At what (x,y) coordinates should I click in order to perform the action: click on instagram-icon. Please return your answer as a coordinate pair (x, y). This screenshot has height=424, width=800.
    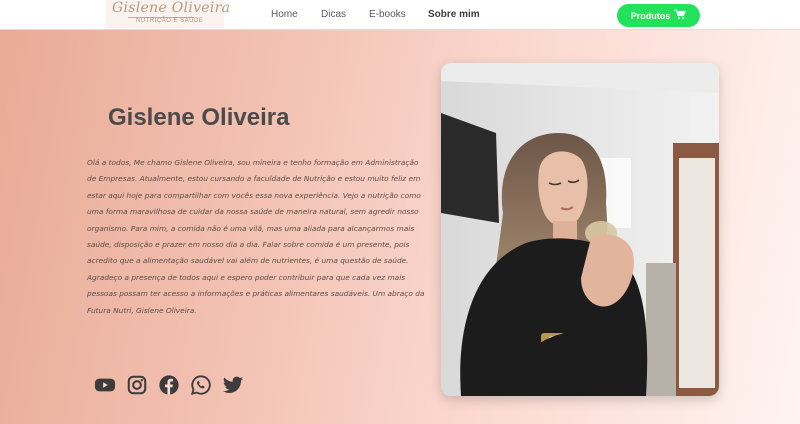
    Looking at the image, I should click on (137, 385).